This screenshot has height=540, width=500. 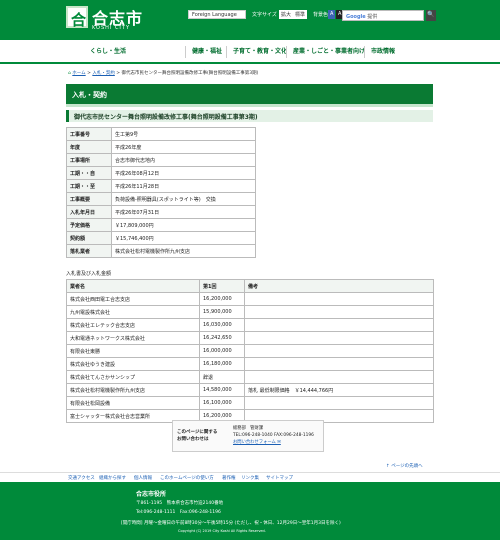 I want to click on contact-label: このページに関する お問い合わせは, so click(x=202, y=436).